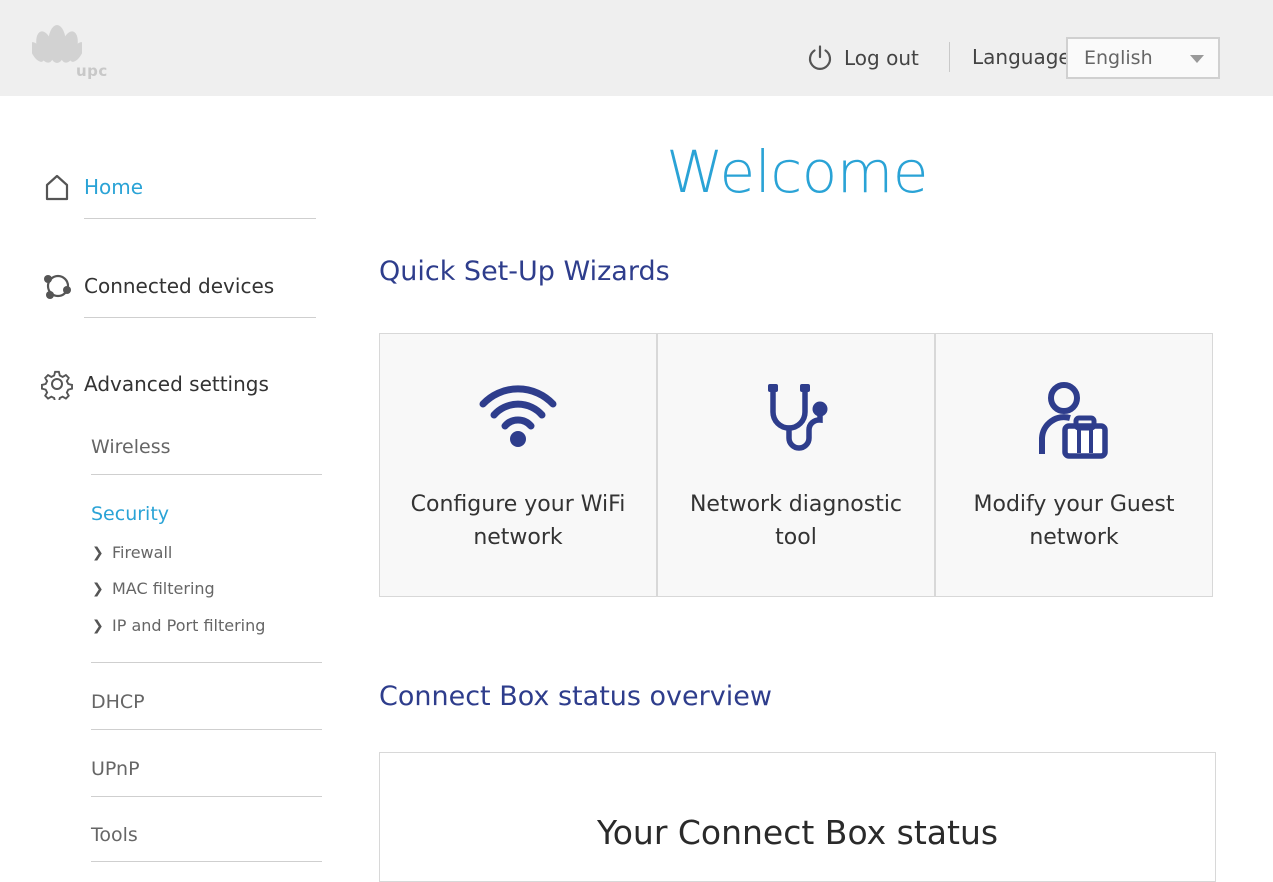  I want to click on status-panel: Your Connect Box status, so click(797, 817).